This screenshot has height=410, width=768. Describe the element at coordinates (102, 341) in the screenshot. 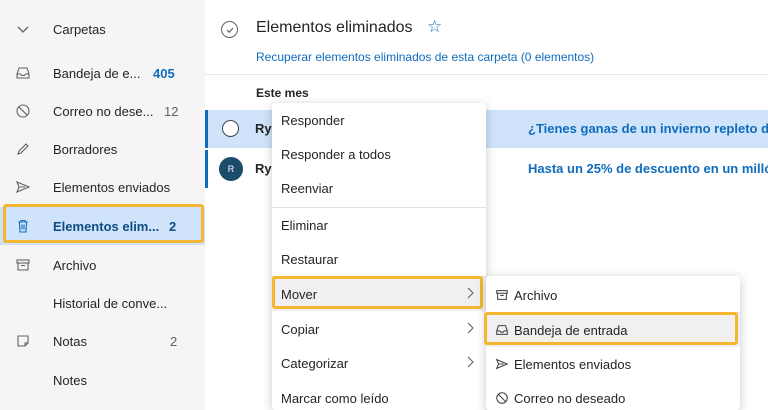

I see `sidebar-item-notes: Notas 2` at that location.